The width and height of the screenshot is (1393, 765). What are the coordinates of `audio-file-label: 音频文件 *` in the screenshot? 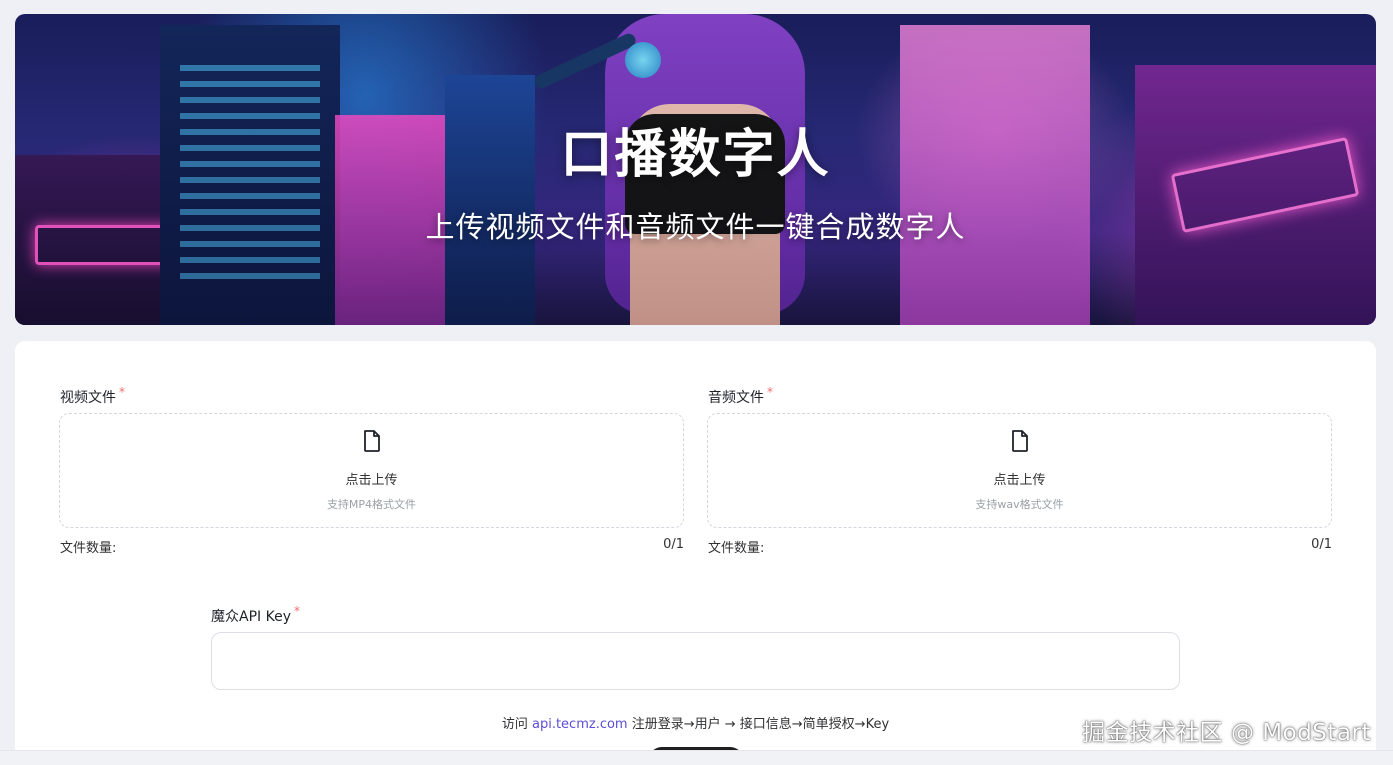 It's located at (740, 396).